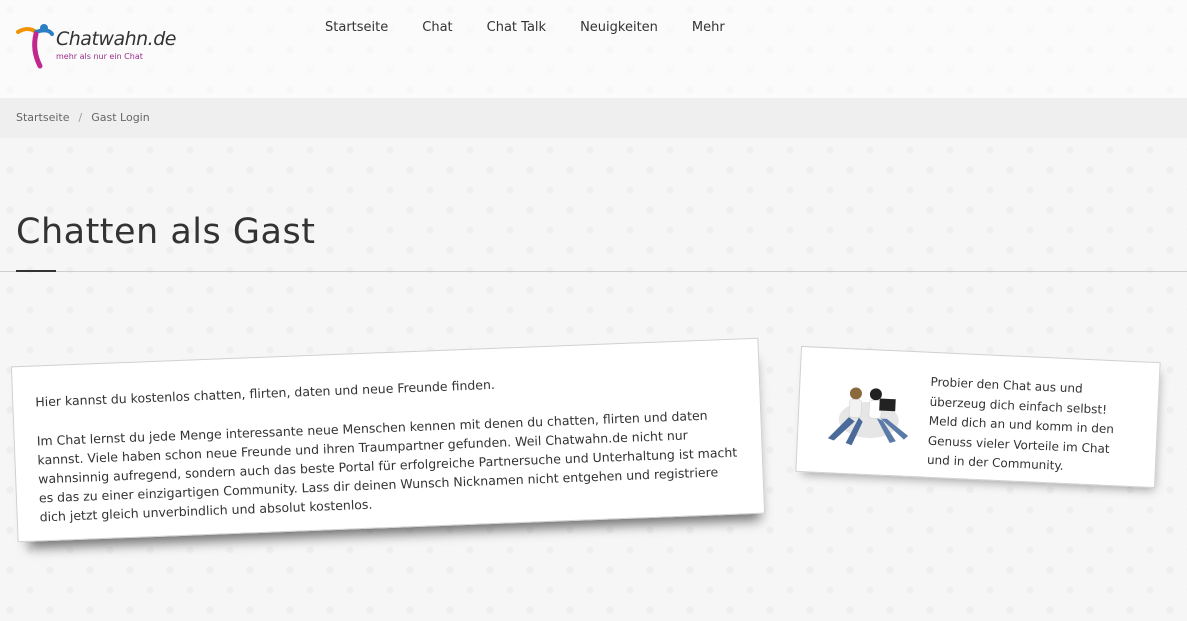 The width and height of the screenshot is (1187, 621). What do you see at coordinates (356, 27) in the screenshot?
I see `nav-item-startseite: Startseite` at bounding box center [356, 27].